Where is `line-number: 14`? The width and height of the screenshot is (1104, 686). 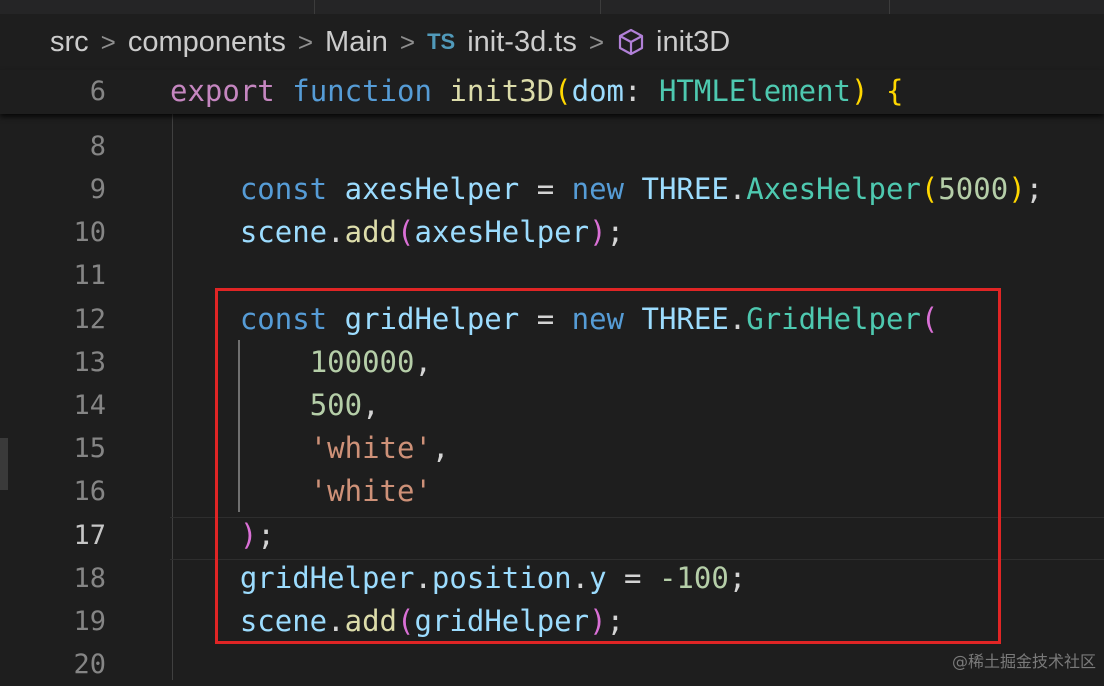 line-number: 14 is located at coordinates (89, 405).